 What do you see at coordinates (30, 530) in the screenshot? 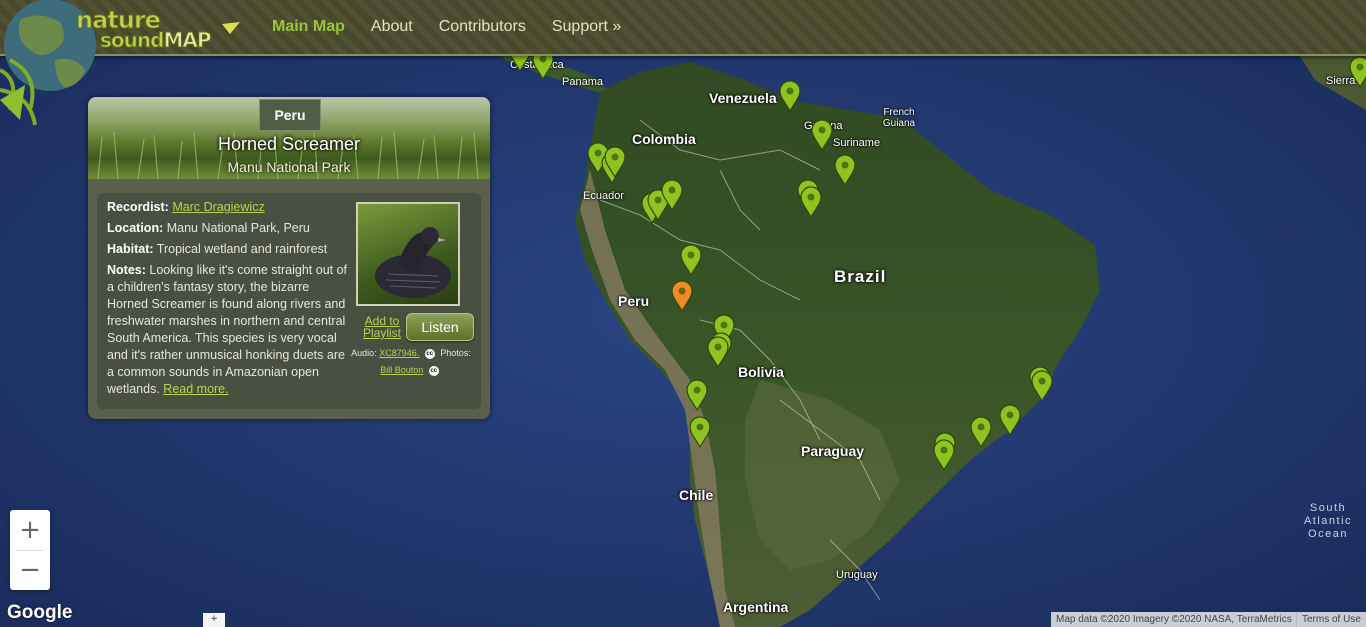
I see `zoom-in-button: +` at bounding box center [30, 530].